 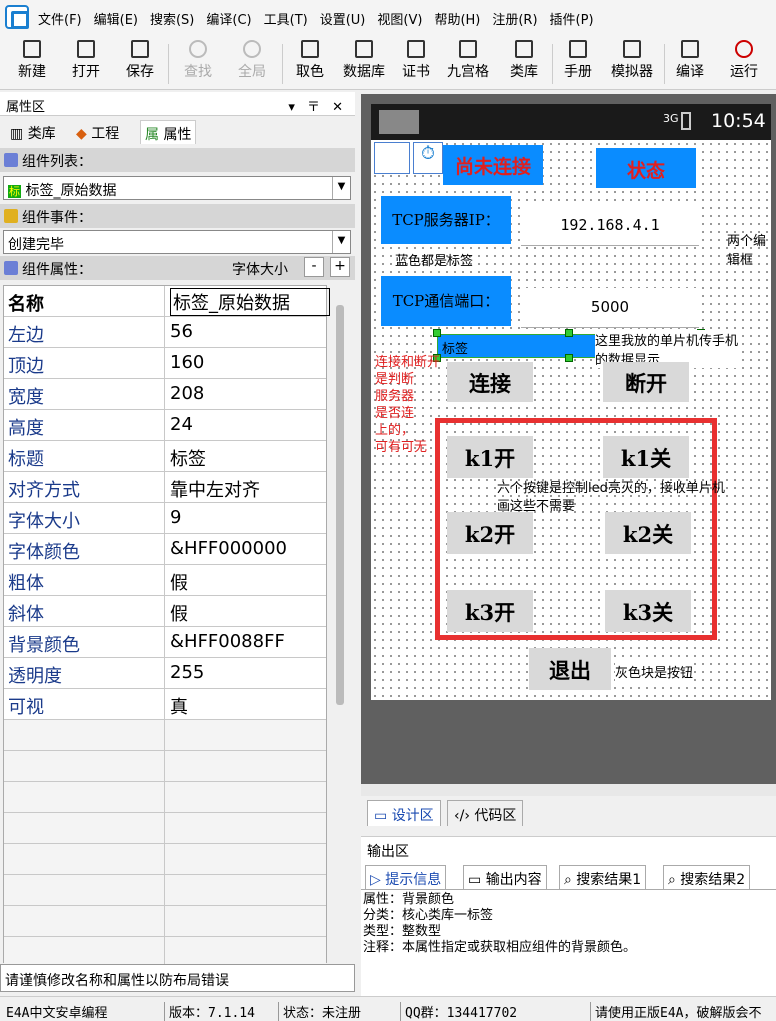 I want to click on manual-button: 手册, so click(x=578, y=64).